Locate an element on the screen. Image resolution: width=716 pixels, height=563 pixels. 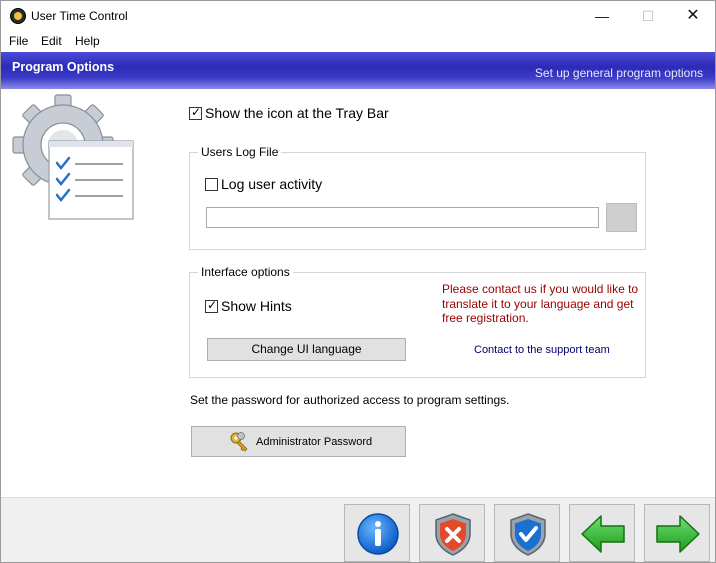
tray-icon-option: Show the icon at the Tray Bar is located at coordinates (289, 113).